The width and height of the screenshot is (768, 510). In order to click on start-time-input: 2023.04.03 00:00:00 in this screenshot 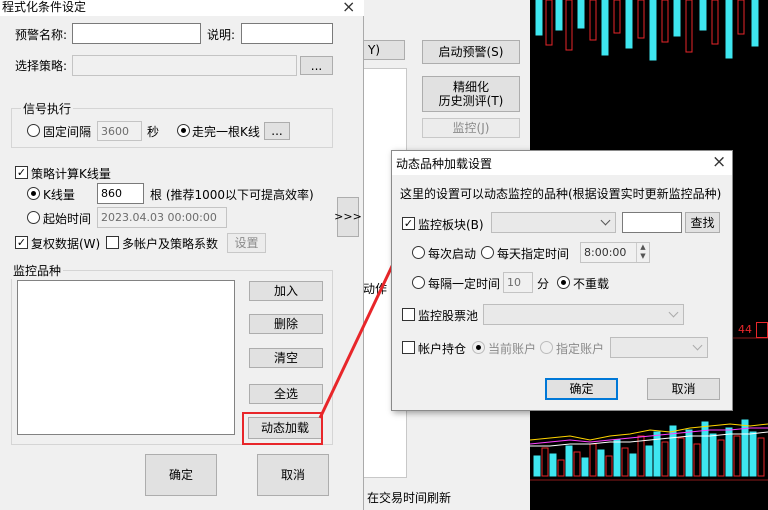, I will do `click(162, 217)`.